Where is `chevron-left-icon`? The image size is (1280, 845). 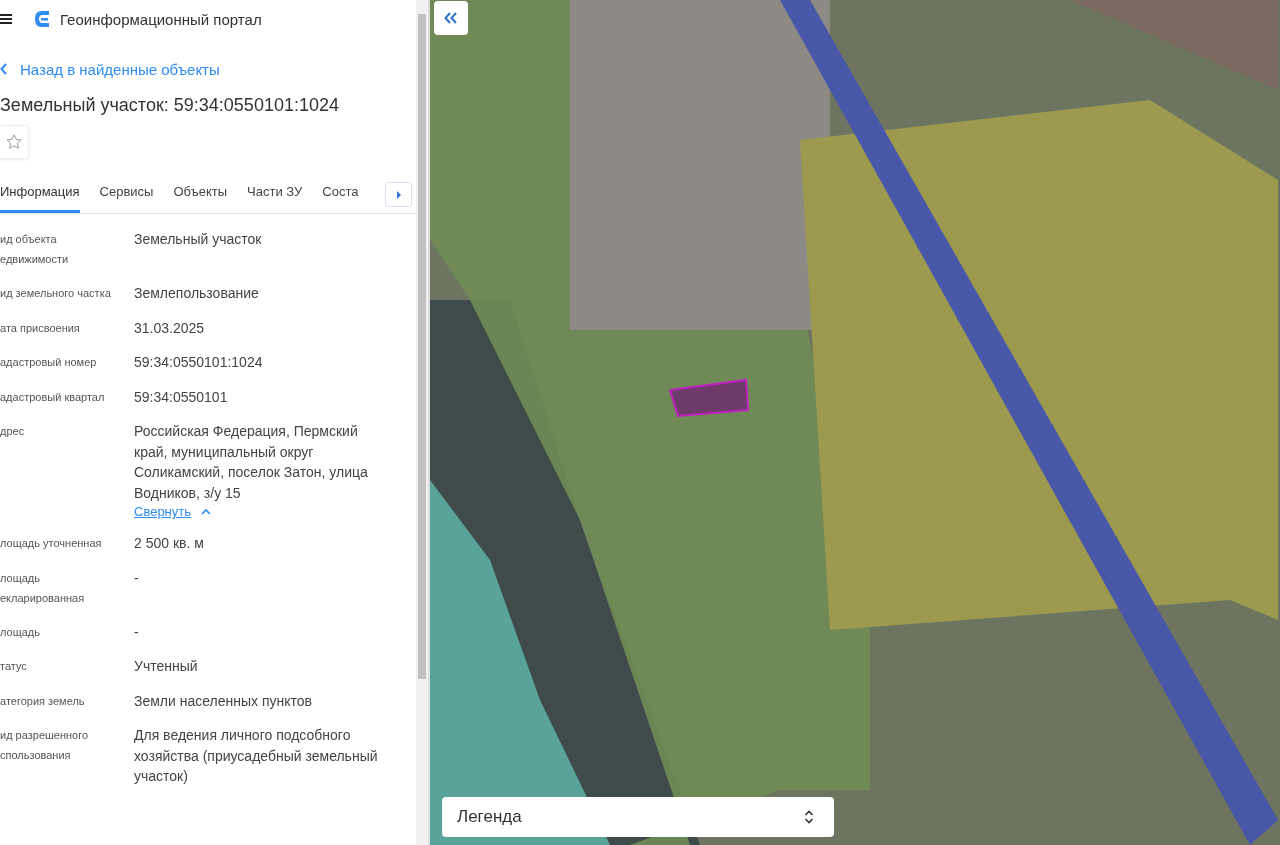
chevron-left-icon is located at coordinates (4, 69).